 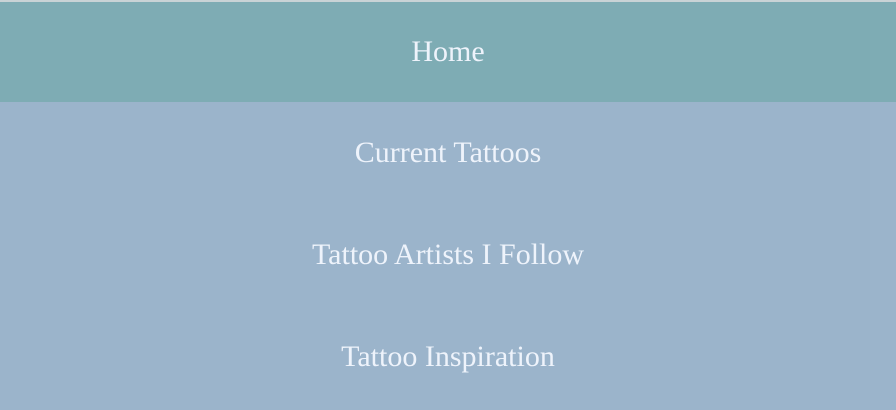 I want to click on nav-item-label: Home, so click(x=448, y=51).